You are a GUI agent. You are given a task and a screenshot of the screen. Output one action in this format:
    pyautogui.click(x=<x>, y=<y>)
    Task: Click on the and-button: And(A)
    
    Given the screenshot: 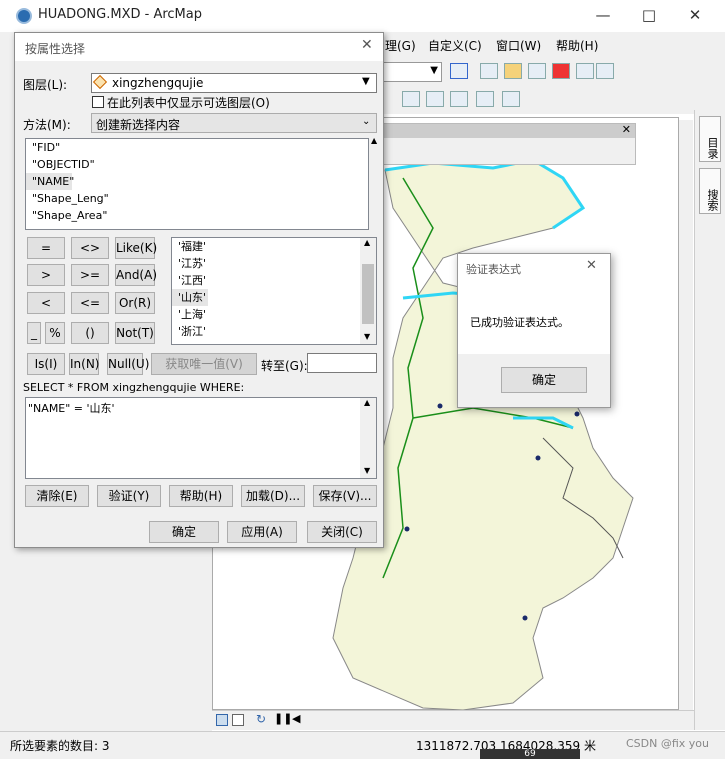 What is the action you would take?
    pyautogui.click(x=136, y=275)
    